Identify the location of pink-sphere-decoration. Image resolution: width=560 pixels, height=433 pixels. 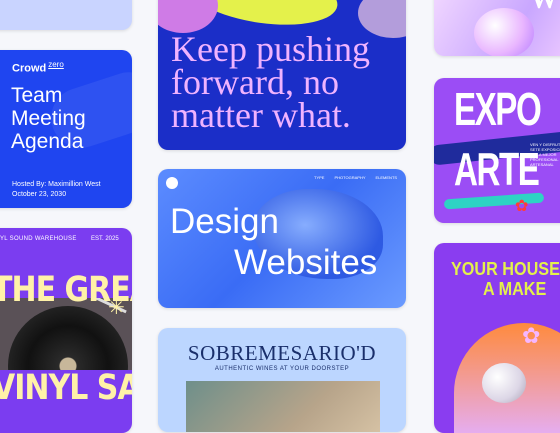
(504, 32).